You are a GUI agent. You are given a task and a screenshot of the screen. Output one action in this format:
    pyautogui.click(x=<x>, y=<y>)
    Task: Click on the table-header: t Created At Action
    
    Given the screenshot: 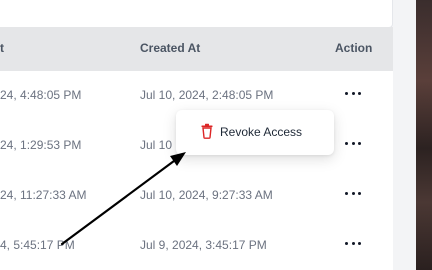 What is the action you would take?
    pyautogui.click(x=196, y=49)
    